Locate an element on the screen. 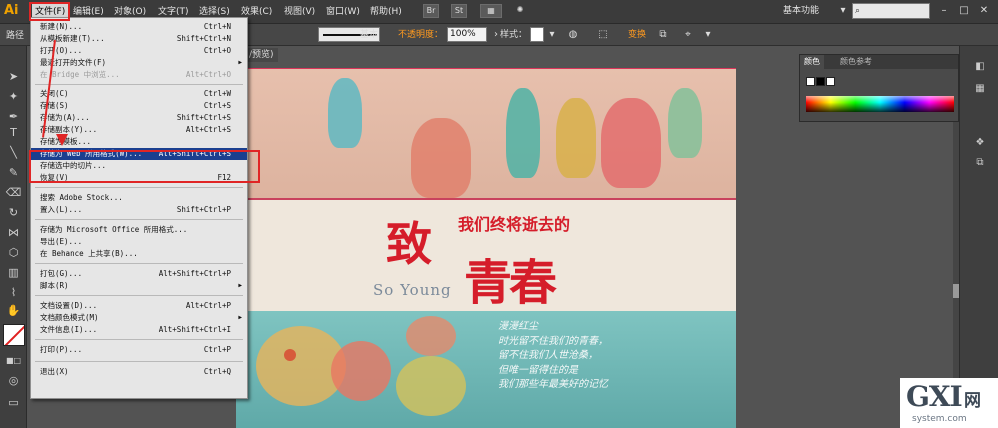  site-watermark: GXI 网 system.com is located at coordinates (949, 403).